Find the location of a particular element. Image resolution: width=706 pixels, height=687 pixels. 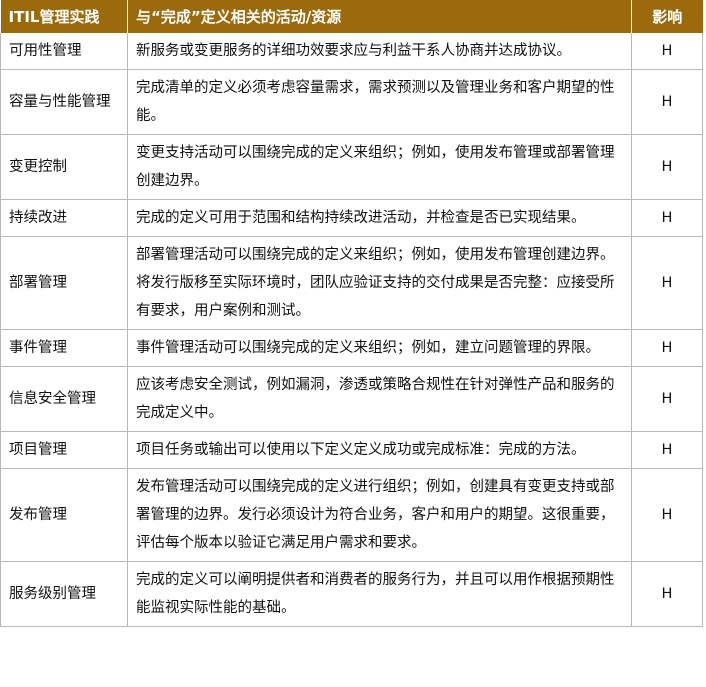

table-row: 项目管理 项目任务或输出可以使用以下定义定义成功或完成标准：完成的方法。 H is located at coordinates (351, 450).